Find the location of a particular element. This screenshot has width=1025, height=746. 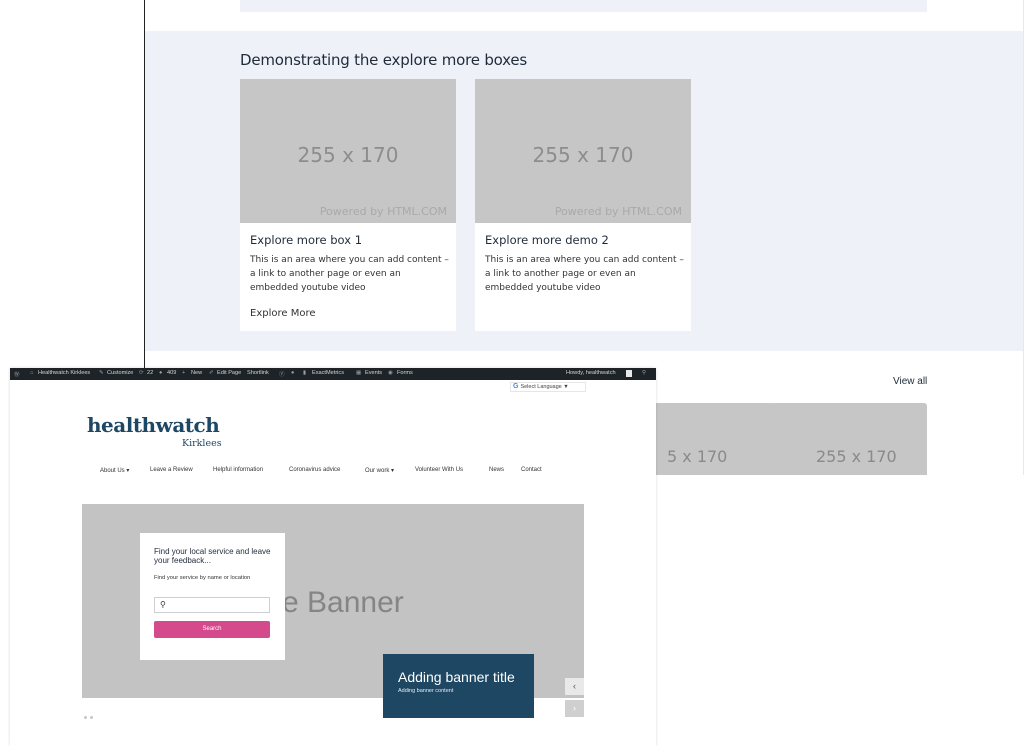

card-title: Explore more demo 2 is located at coordinates (547, 240).